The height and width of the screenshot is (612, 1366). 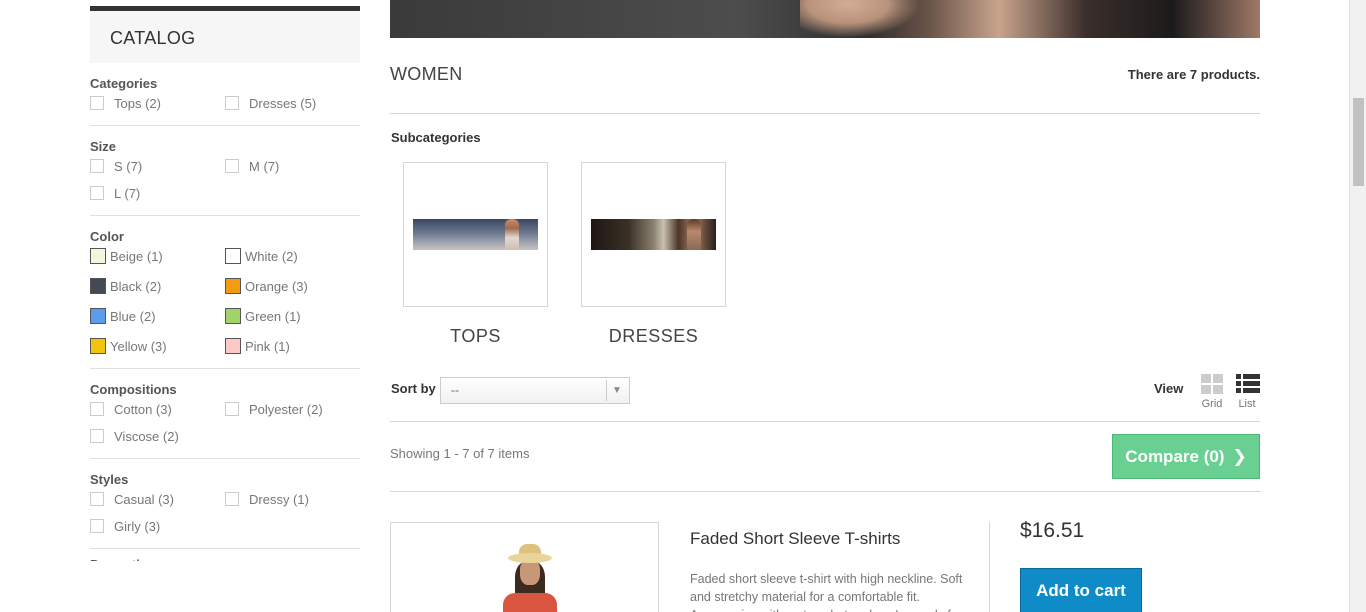 I want to click on category-banner-image, so click(x=825, y=19).